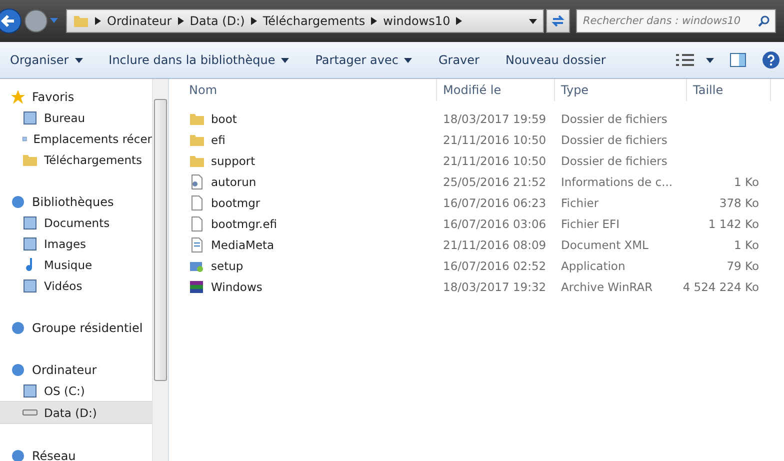 This screenshot has height=461, width=784. What do you see at coordinates (218, 139) in the screenshot?
I see `file-name: efi` at bounding box center [218, 139].